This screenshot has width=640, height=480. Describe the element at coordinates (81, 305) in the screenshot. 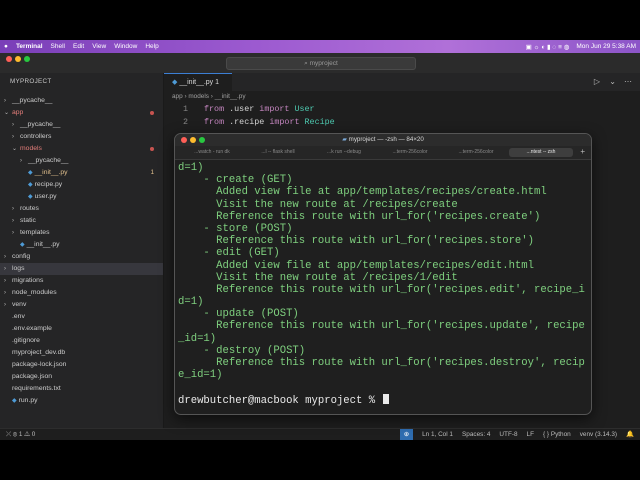

I see `sidebar-item: › venv` at that location.